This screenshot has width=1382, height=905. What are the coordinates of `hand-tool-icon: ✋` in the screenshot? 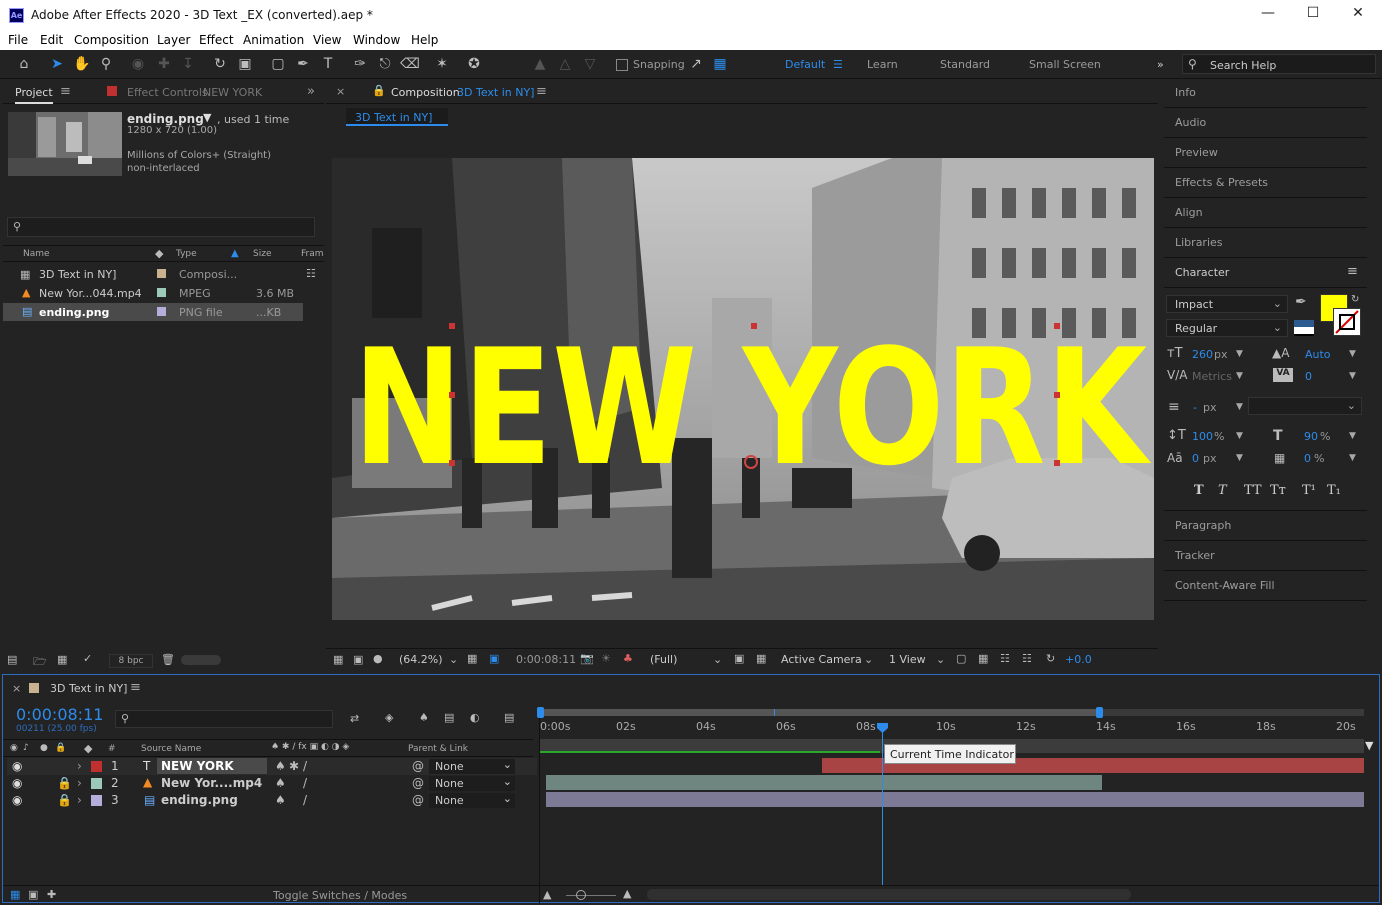 It's located at (82, 64).